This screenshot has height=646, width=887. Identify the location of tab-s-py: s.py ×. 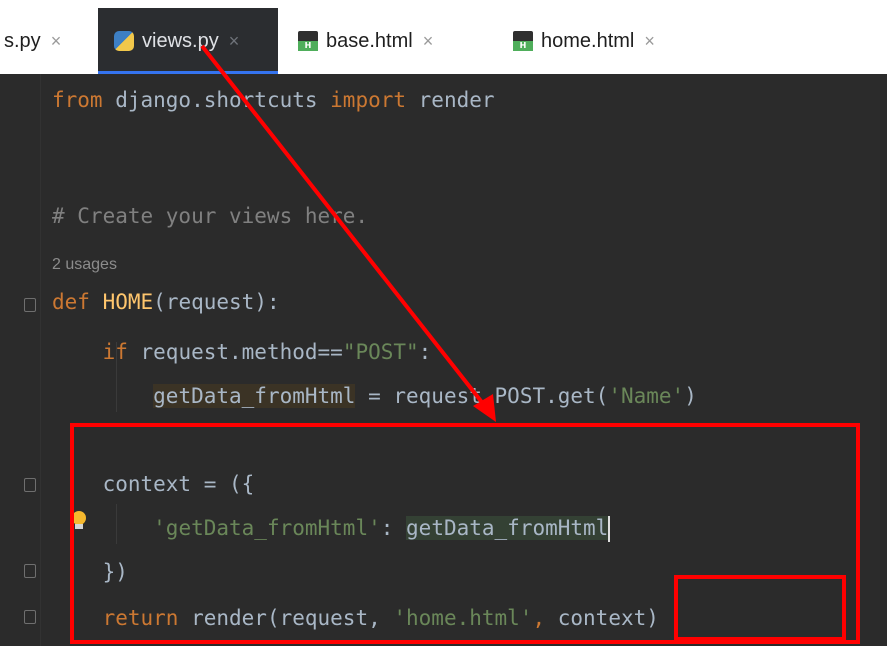
(43, 41).